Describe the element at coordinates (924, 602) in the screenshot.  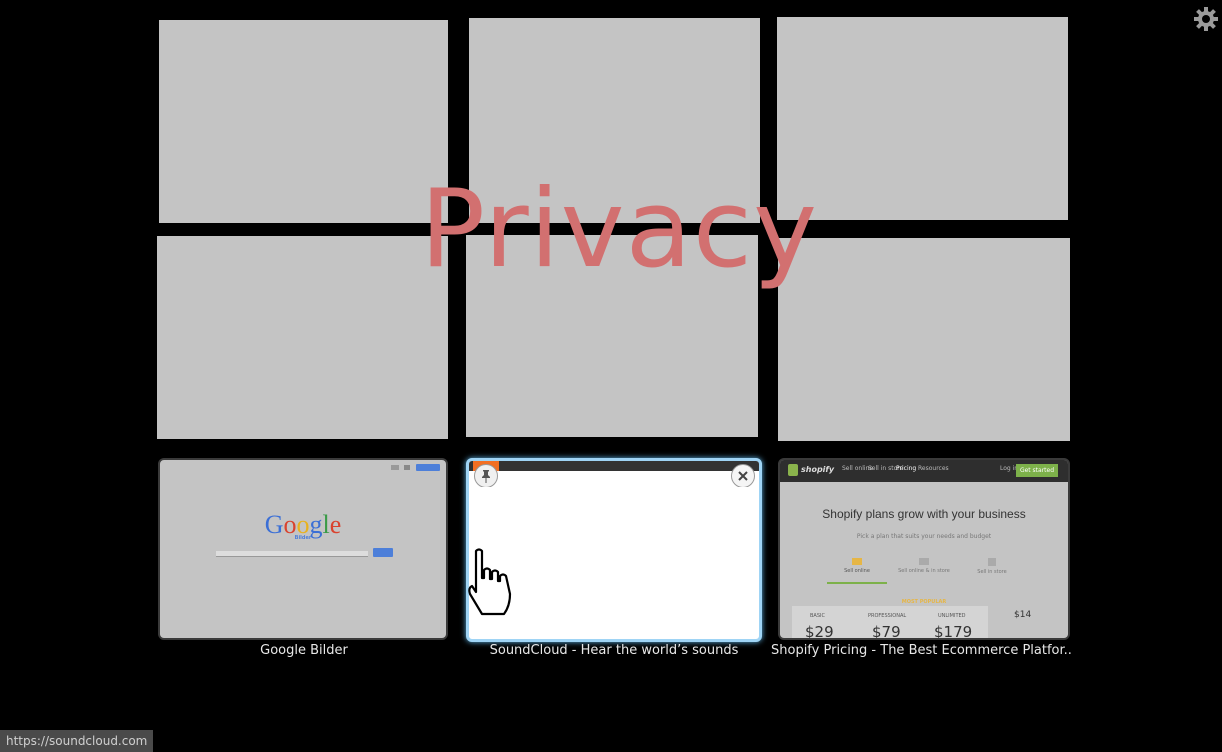
I see `shopify-most-popular: MOST POPULAR` at that location.